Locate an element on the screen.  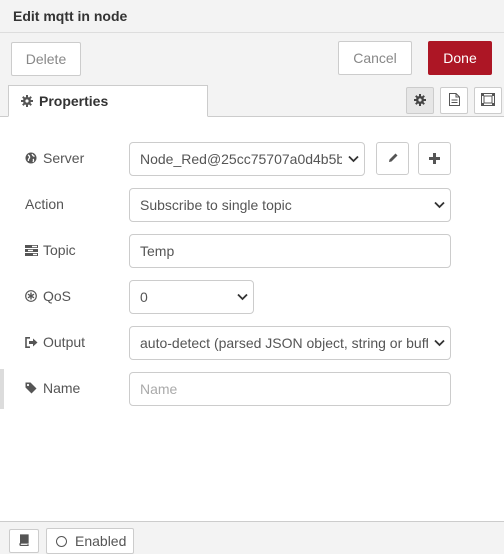
enabled-toggle: Enabled is located at coordinates (90, 541).